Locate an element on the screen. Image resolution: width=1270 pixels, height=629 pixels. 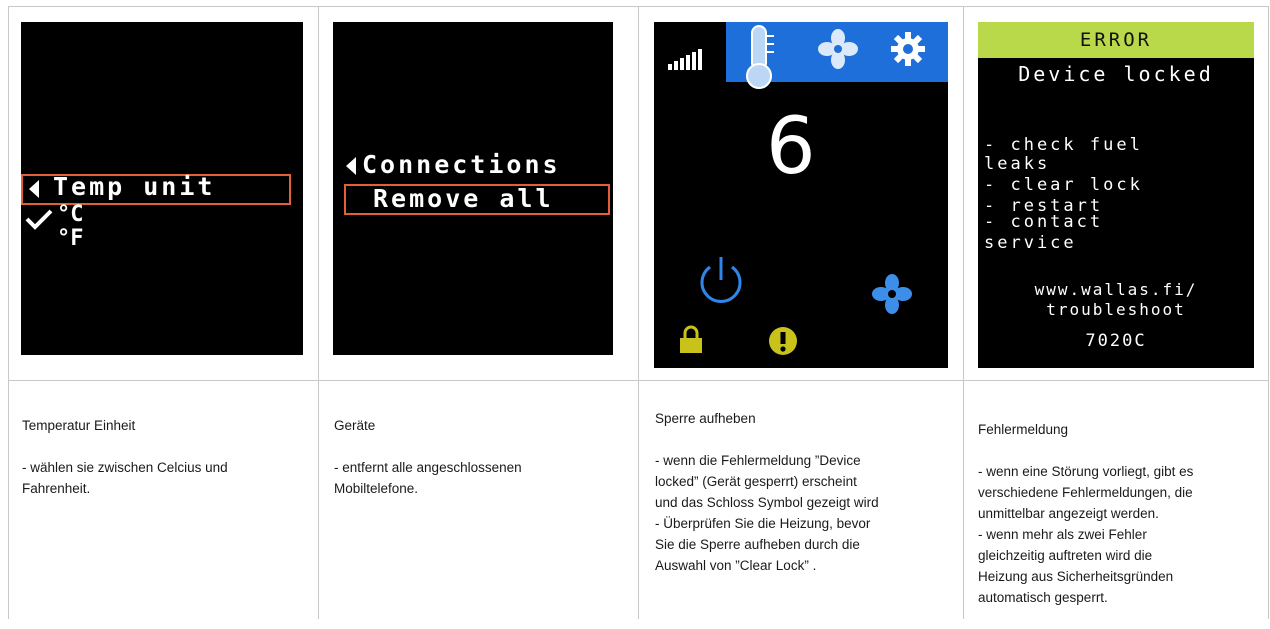
warning-icon is located at coordinates (783, 341).